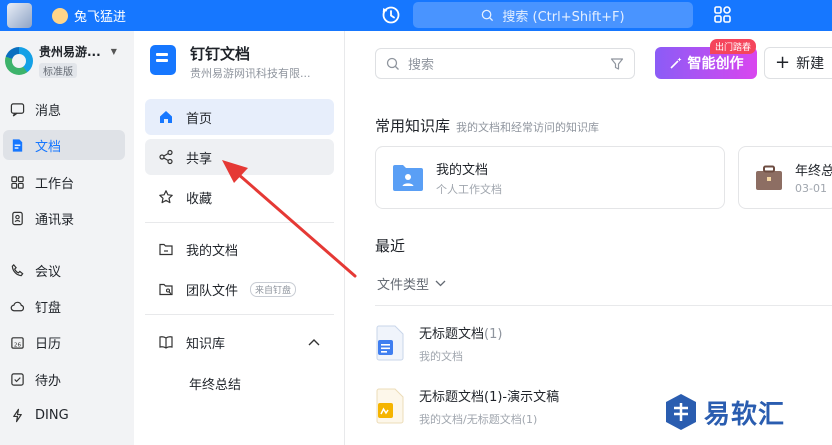 This screenshot has width=832, height=445. I want to click on grid-icon, so click(17, 182).